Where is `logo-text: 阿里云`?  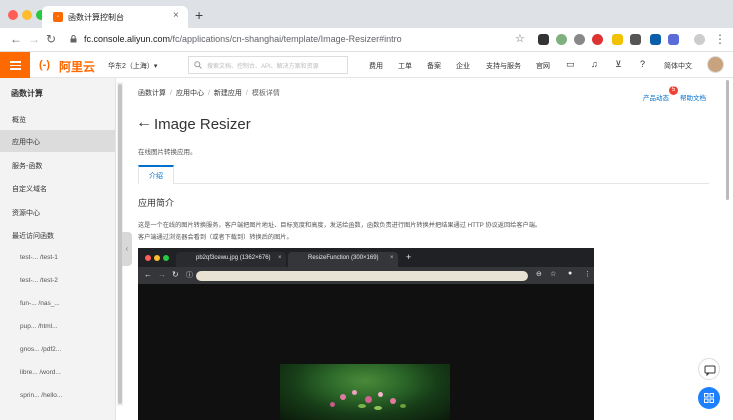 logo-text: 阿里云 is located at coordinates (77, 67).